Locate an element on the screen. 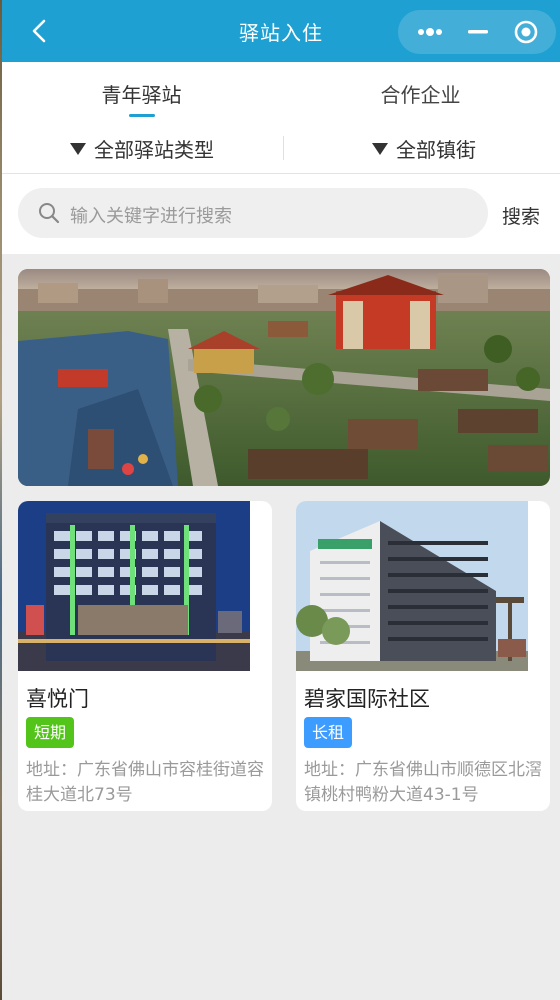 The width and height of the screenshot is (560, 1000). station-name: 喜悦门 is located at coordinates (57, 699).